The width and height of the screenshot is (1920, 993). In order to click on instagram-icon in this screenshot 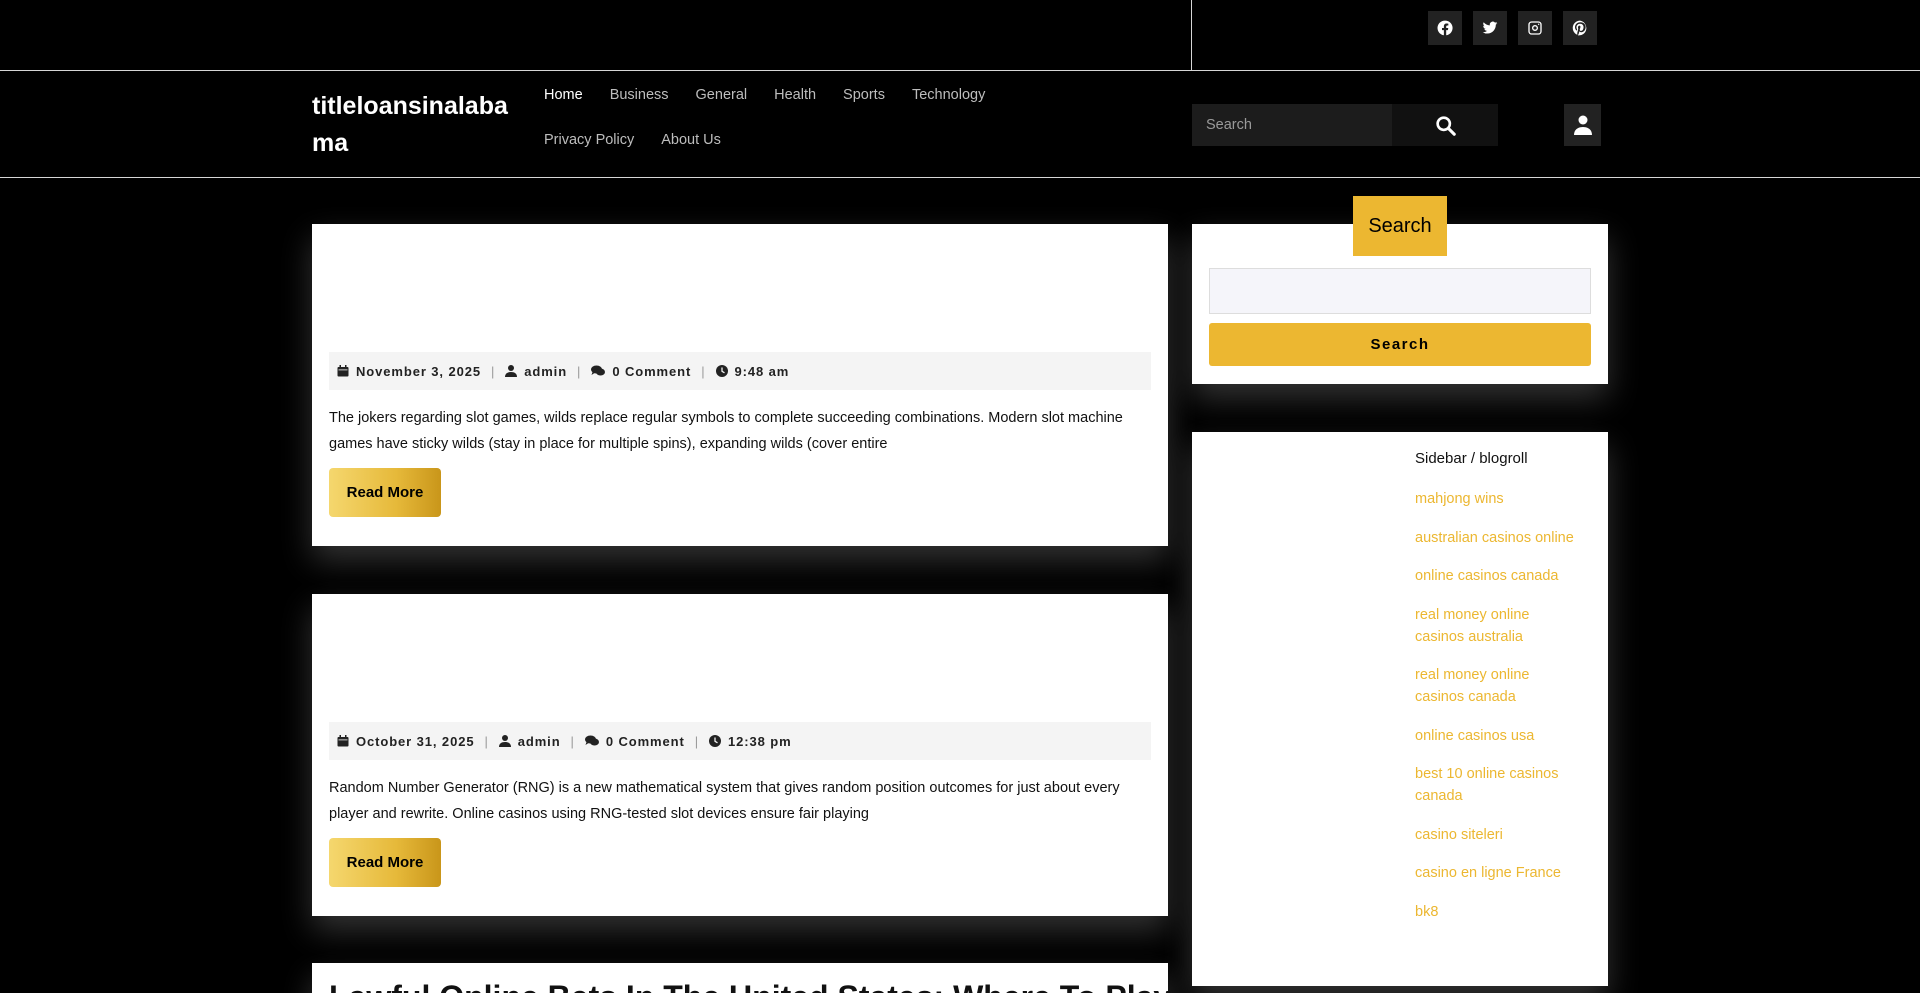, I will do `click(1535, 28)`.